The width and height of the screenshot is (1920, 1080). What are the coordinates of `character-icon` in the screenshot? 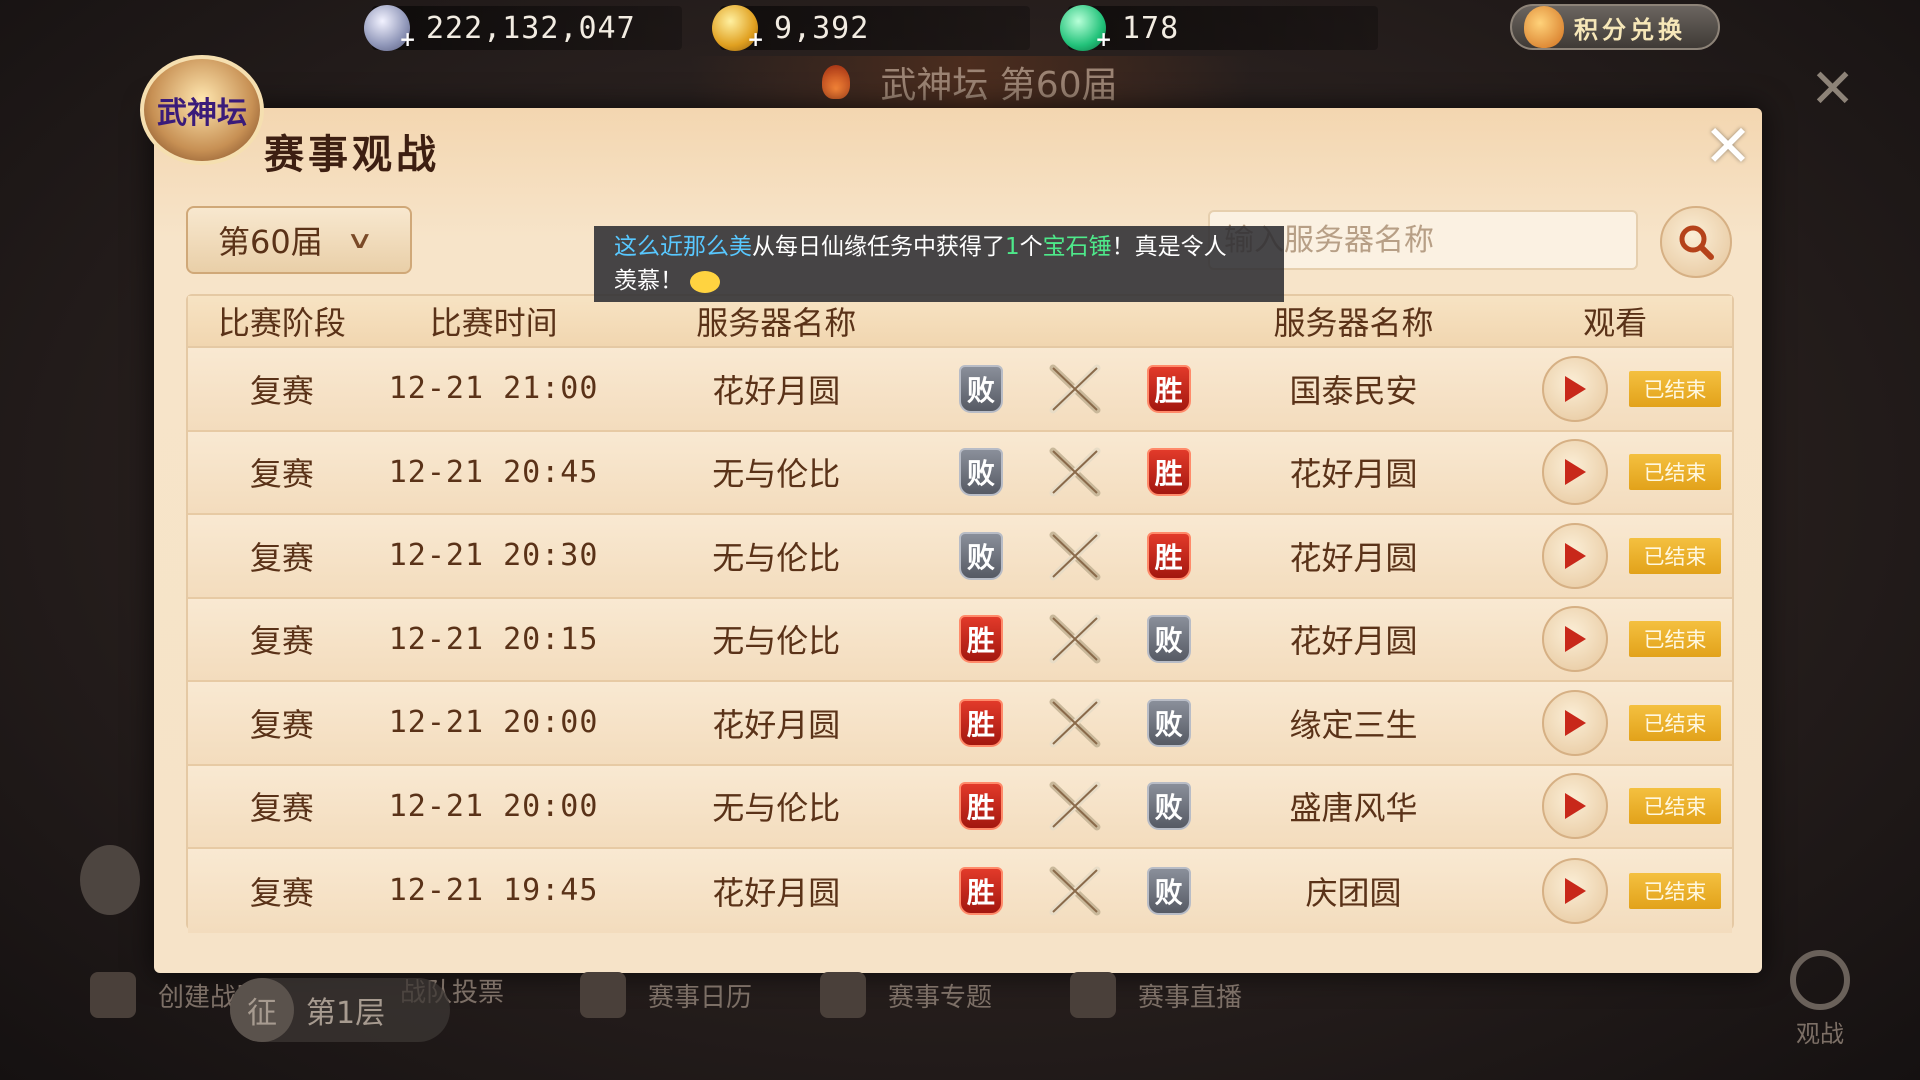 It's located at (110, 880).